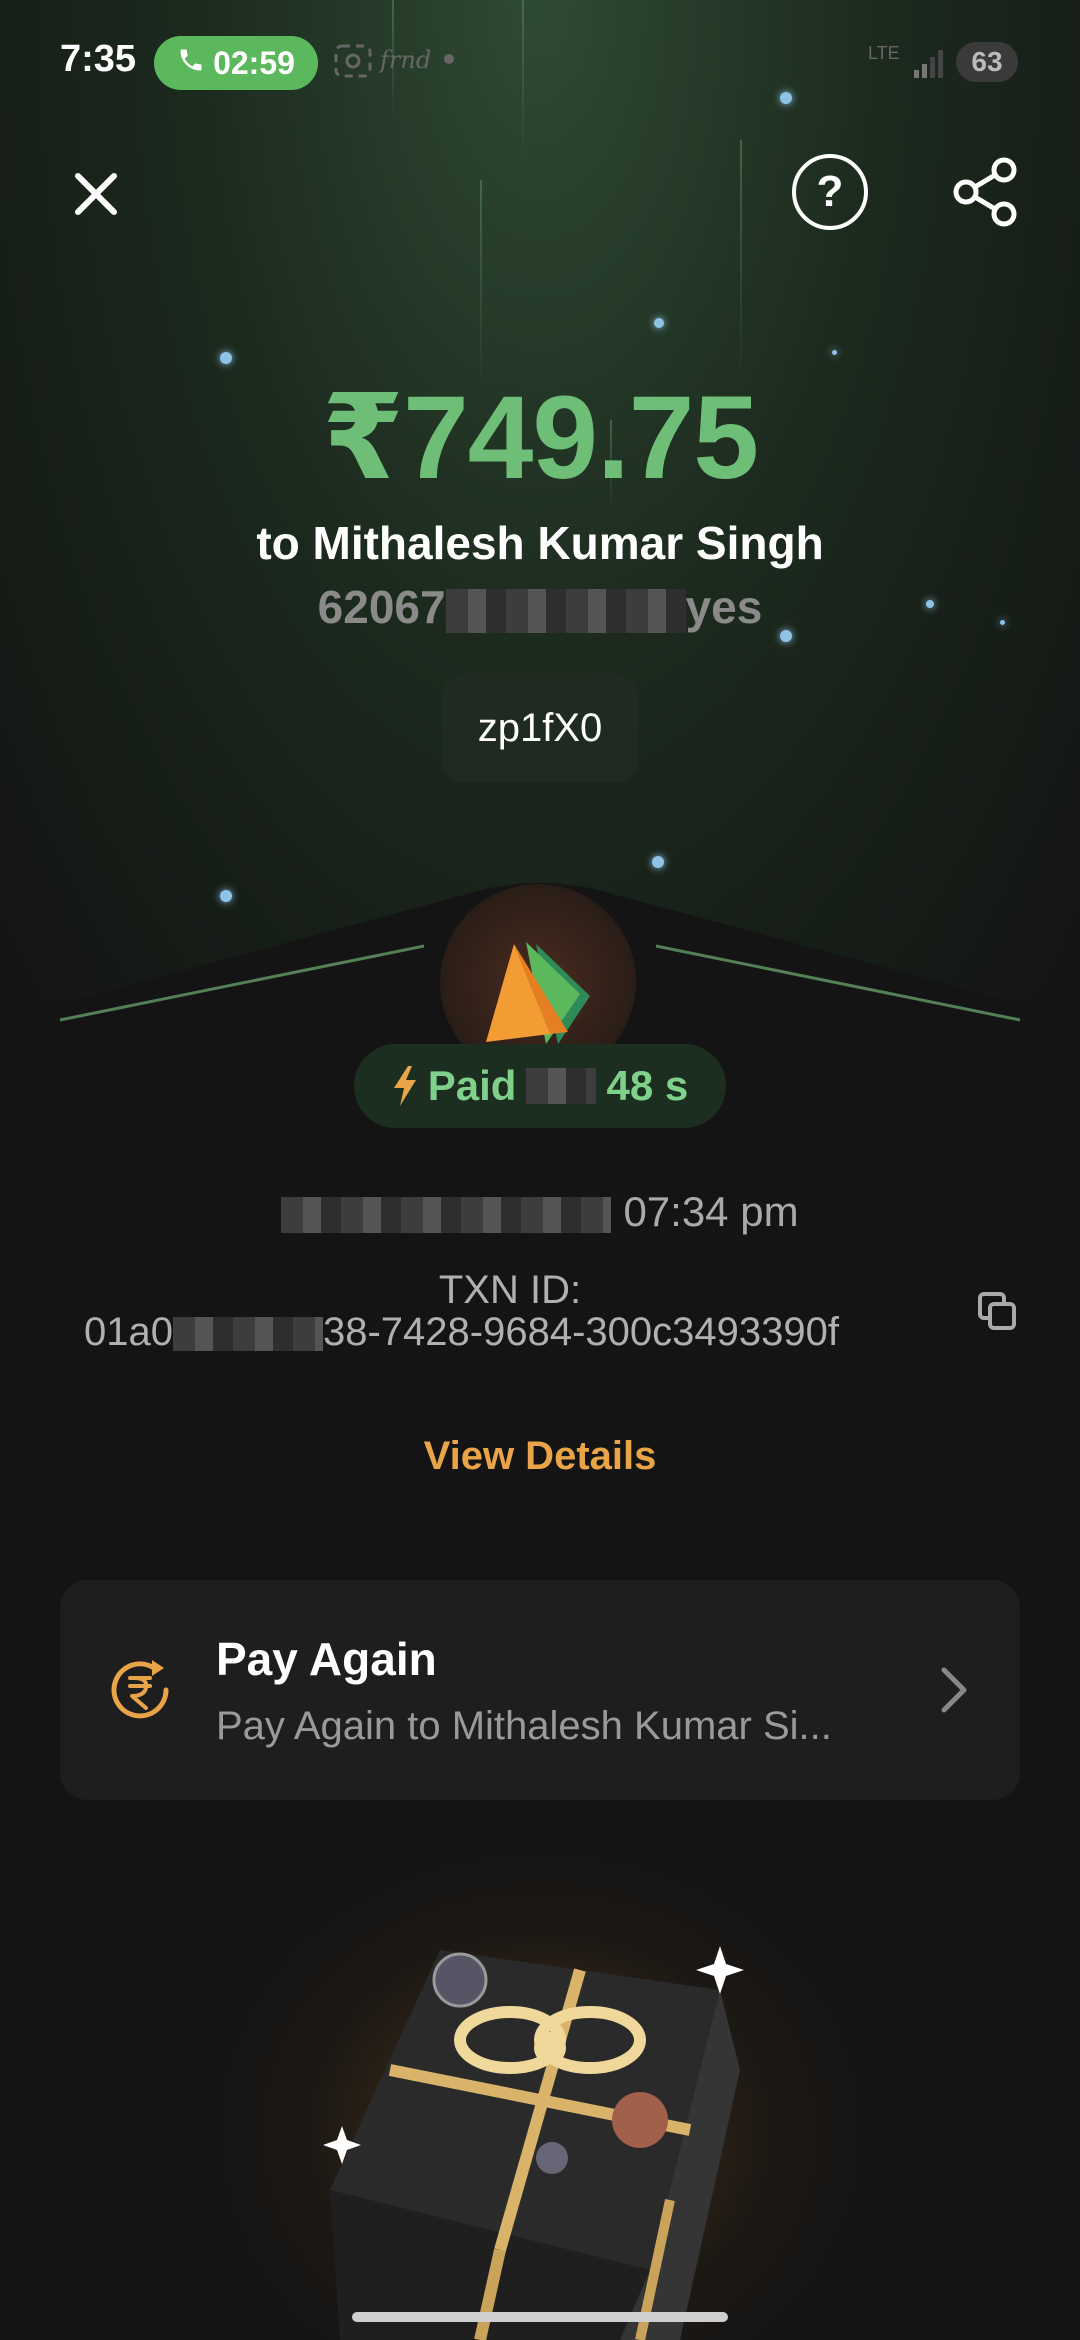 The height and width of the screenshot is (2340, 1080). Describe the element at coordinates (540, 438) in the screenshot. I see `payment-amount: ₹749.75` at that location.